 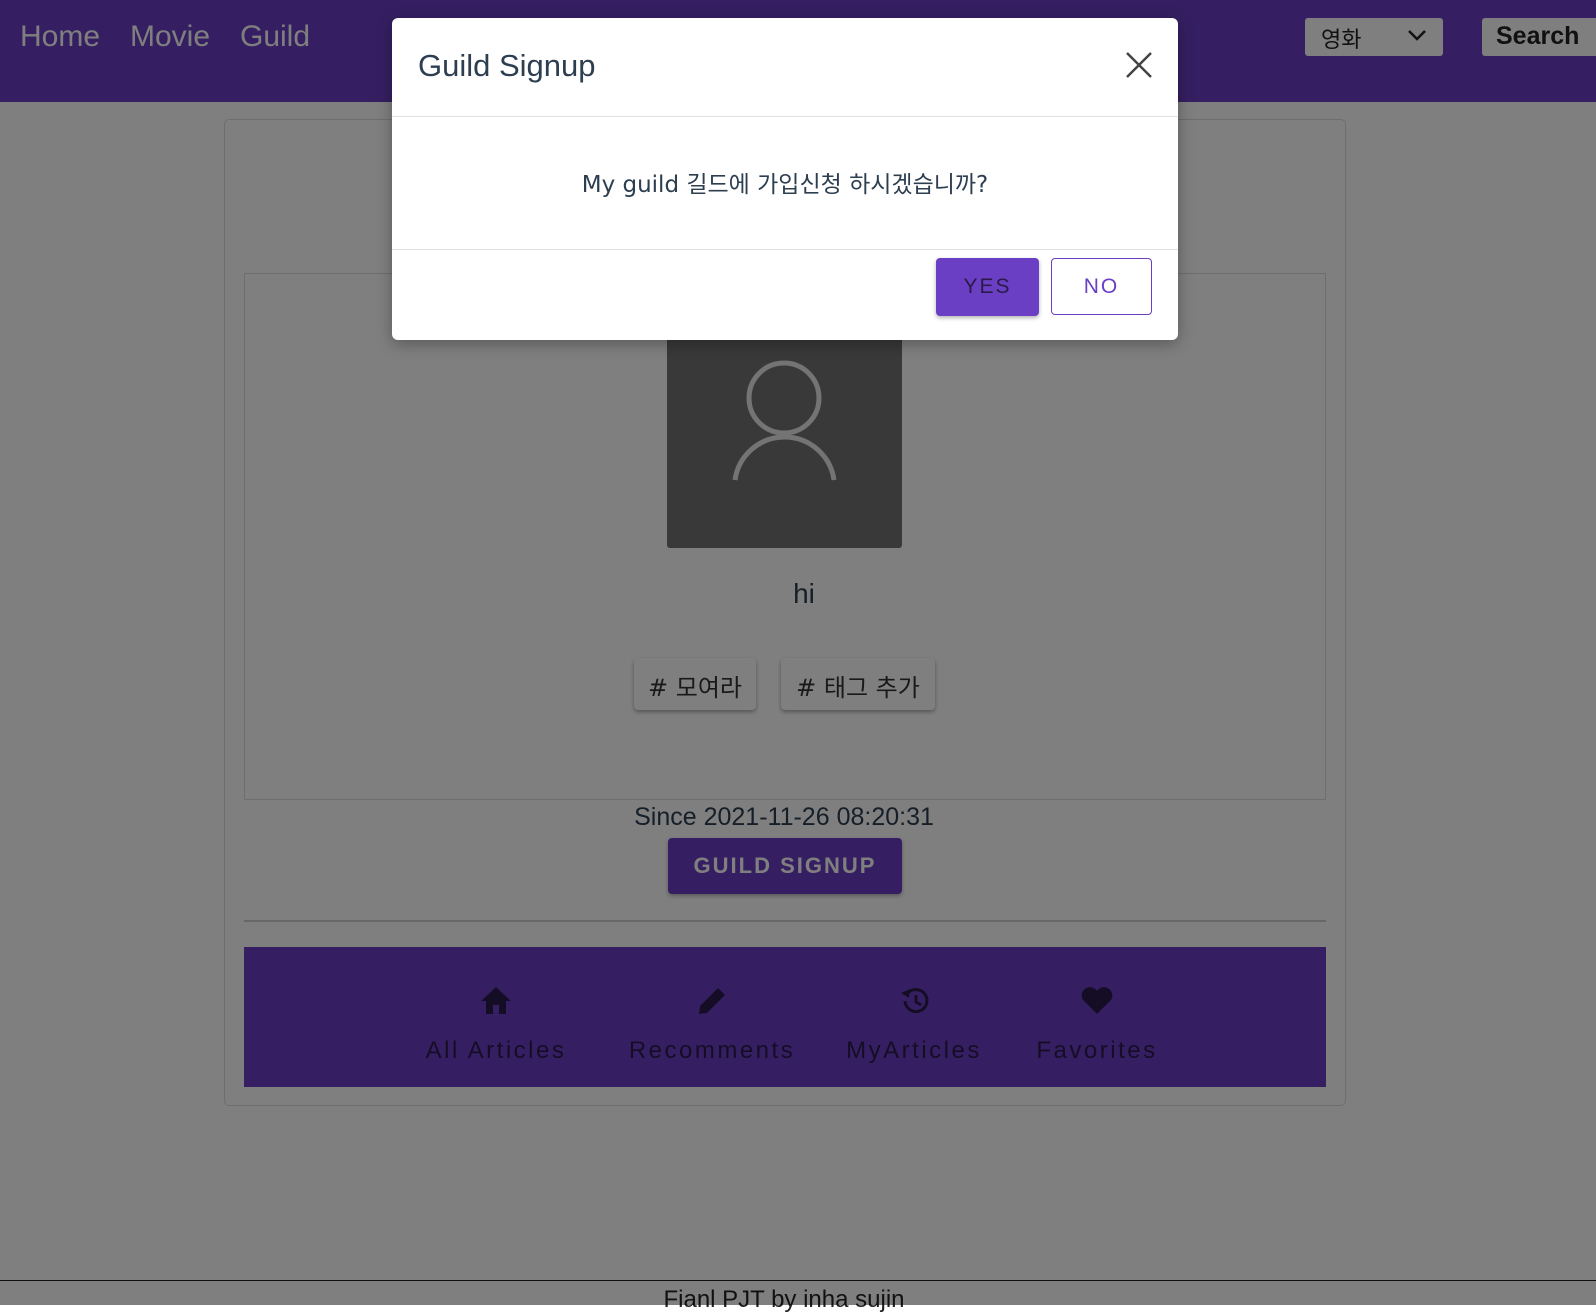 I want to click on modal-body: My guild 길드에 가입신청 하시겠습니까?, so click(x=785, y=183).